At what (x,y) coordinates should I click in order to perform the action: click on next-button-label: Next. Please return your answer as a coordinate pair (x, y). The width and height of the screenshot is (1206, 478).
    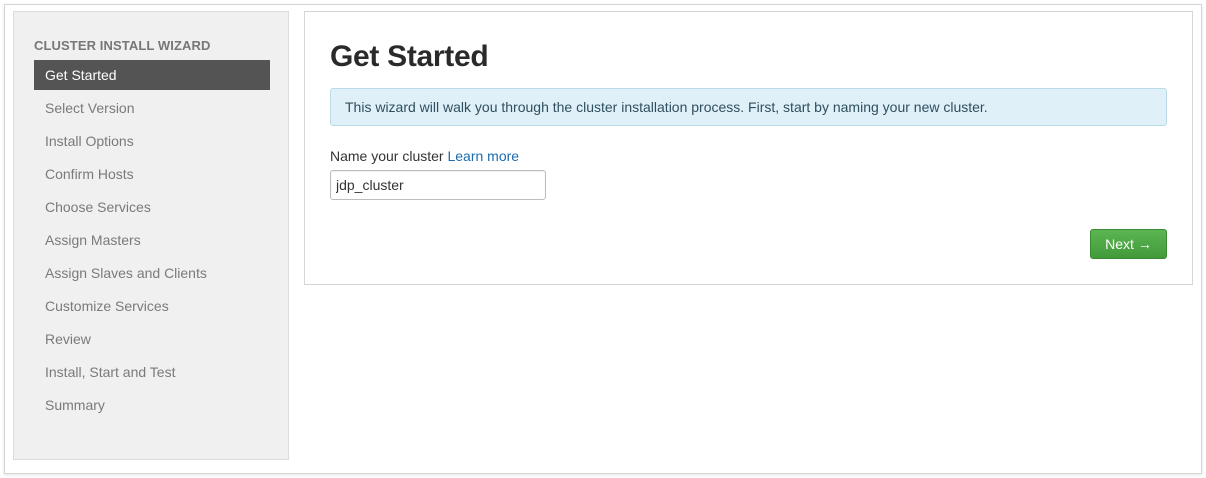
    Looking at the image, I should click on (1119, 244).